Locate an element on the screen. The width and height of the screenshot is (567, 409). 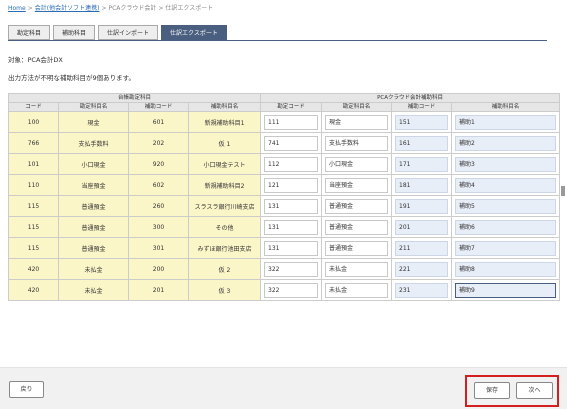
col-pca-sub-code-input: 221 is located at coordinates (422, 269).